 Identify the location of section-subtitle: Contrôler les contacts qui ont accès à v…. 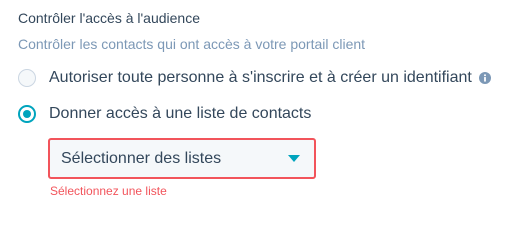
(192, 44).